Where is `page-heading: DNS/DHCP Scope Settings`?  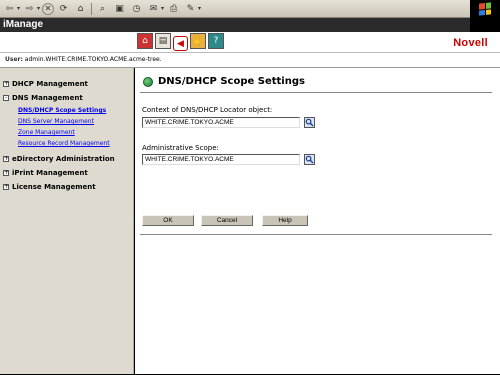
page-heading: DNS/DHCP Scope Settings is located at coordinates (224, 81).